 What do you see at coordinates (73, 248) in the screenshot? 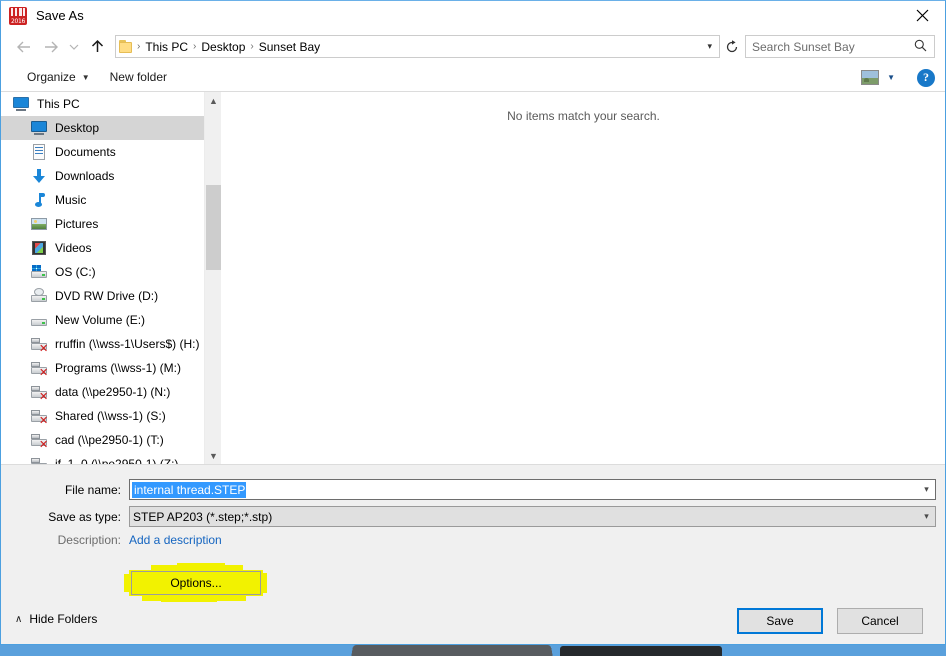
I see `sidebar-item-label: Videos` at bounding box center [73, 248].